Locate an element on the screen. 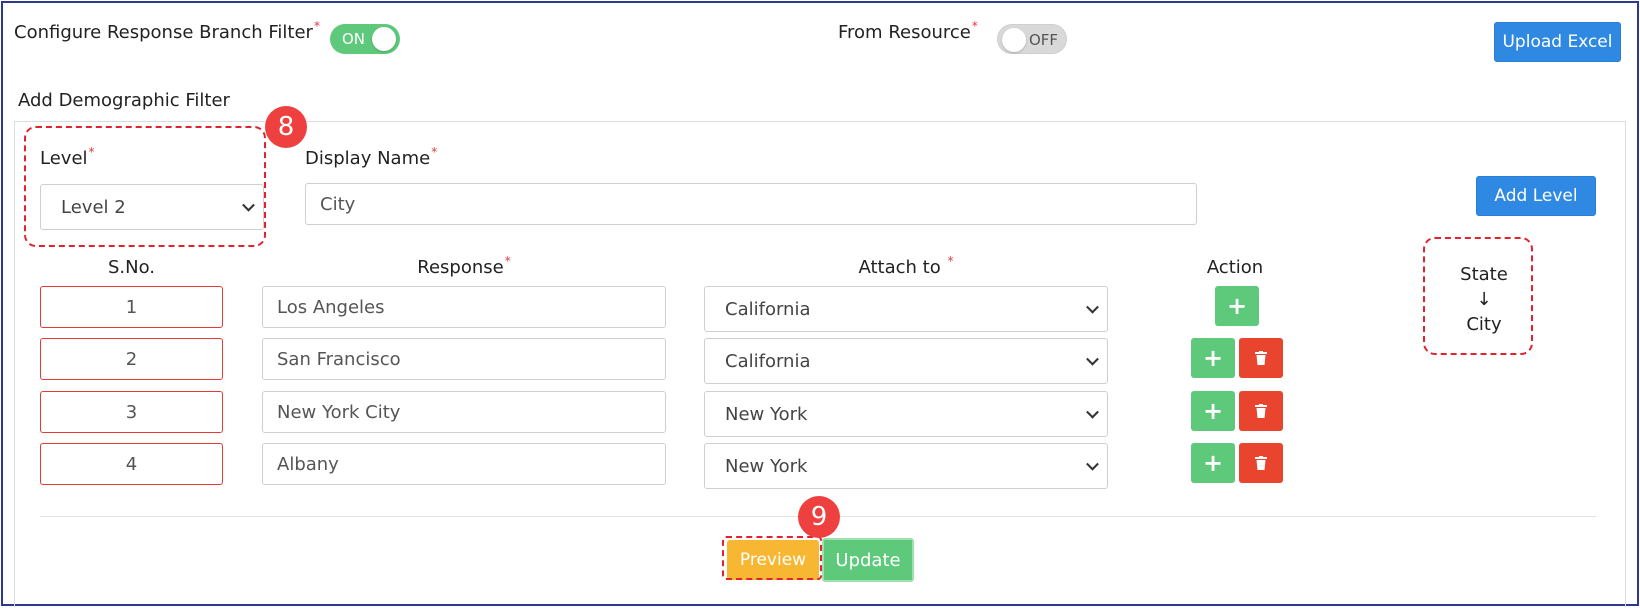 The width and height of the screenshot is (1640, 609). row-sno: 3 is located at coordinates (131, 412).